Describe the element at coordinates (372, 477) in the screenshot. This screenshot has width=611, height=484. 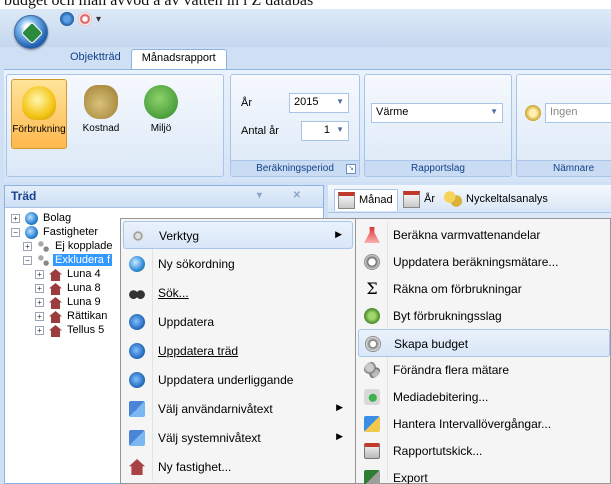
I see `export-icon` at that location.